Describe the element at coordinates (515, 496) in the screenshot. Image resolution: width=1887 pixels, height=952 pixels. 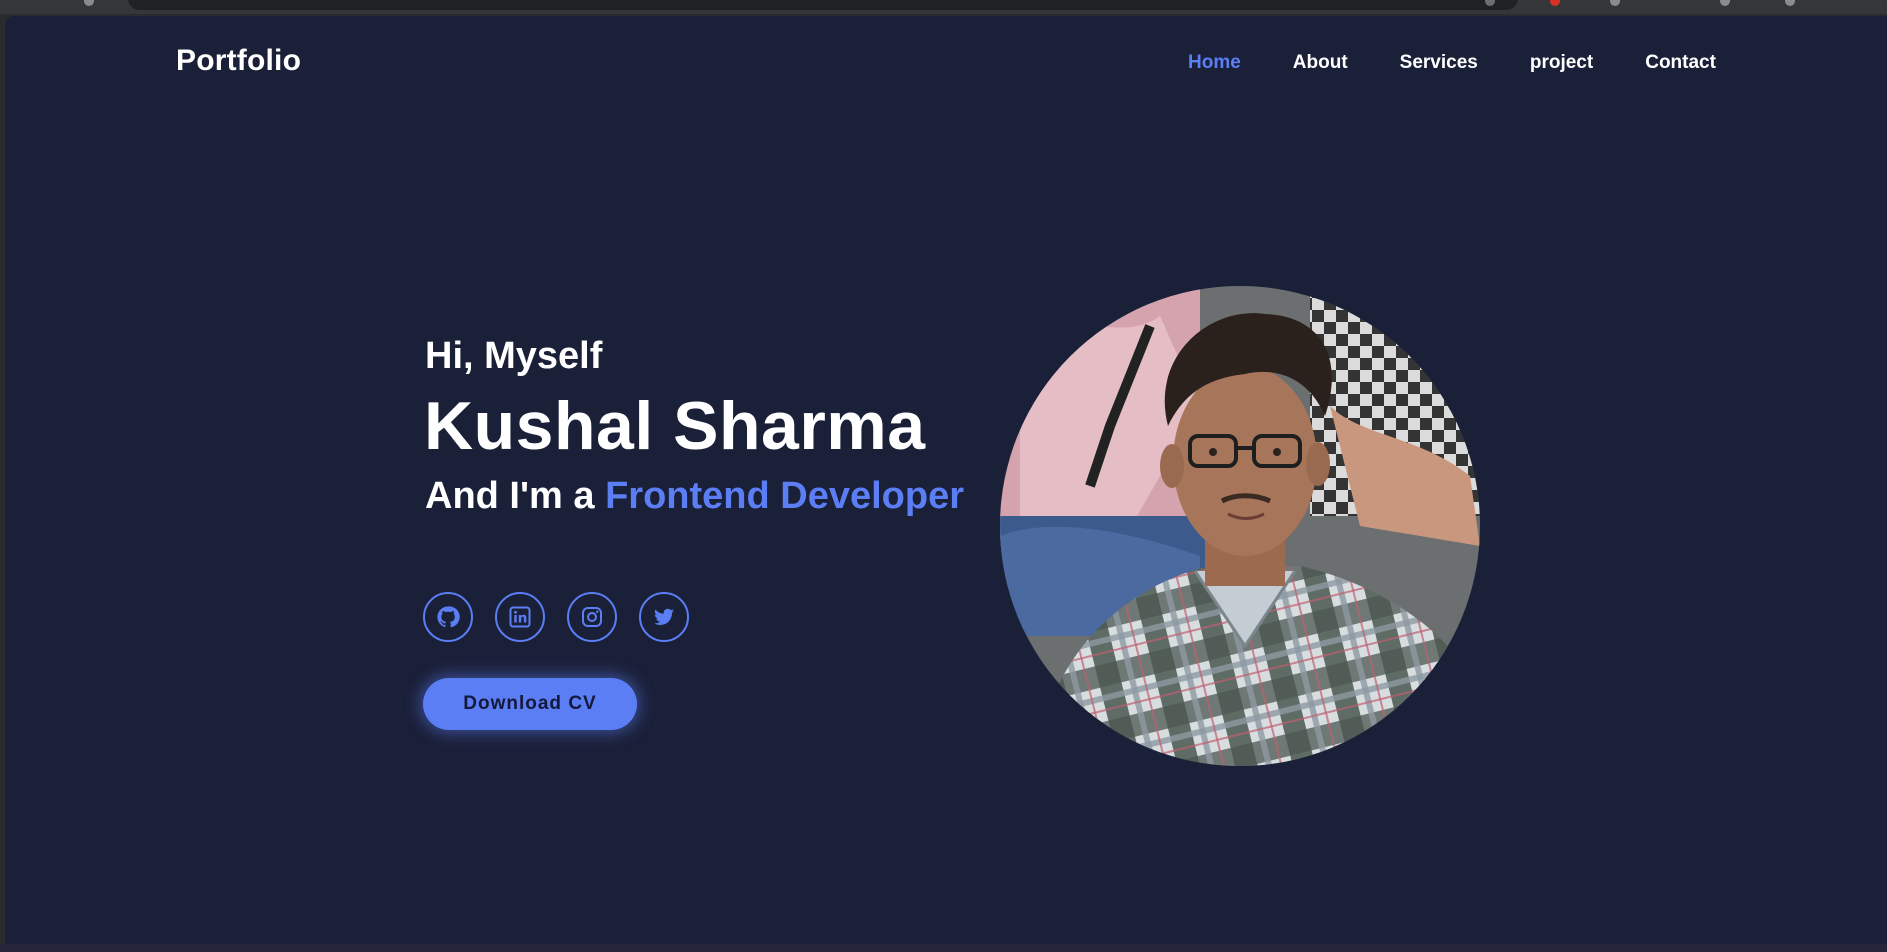
I see `role-prefix: And I'm a` at that location.